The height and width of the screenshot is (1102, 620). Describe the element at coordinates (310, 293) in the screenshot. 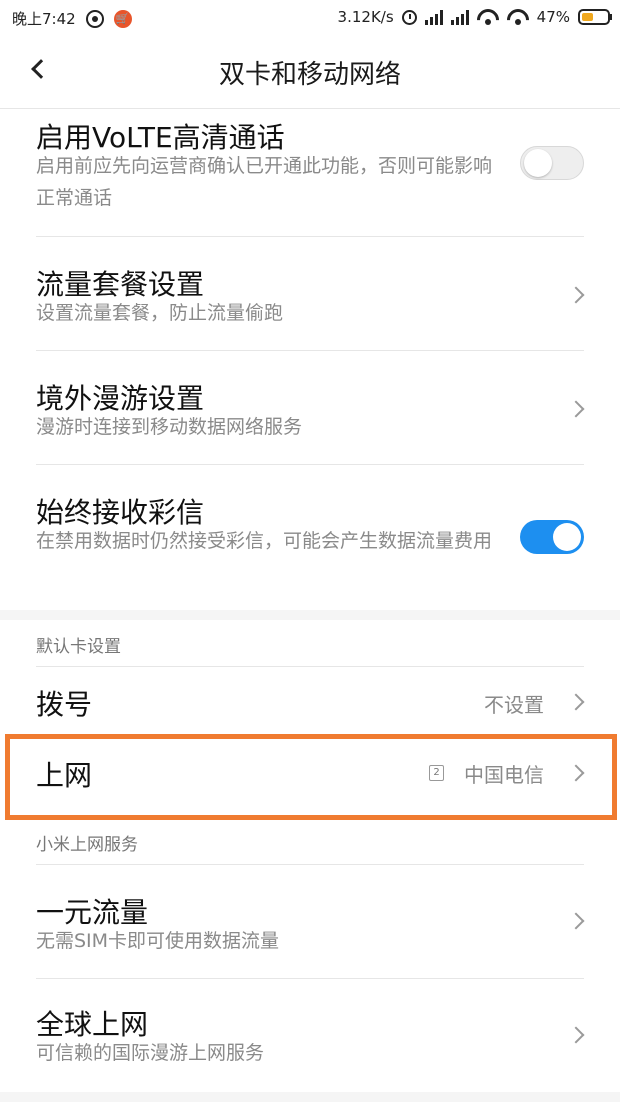

I see `setting-data-plan: 流量套餐设置 设置流量套餐，防止流量偷跑` at that location.